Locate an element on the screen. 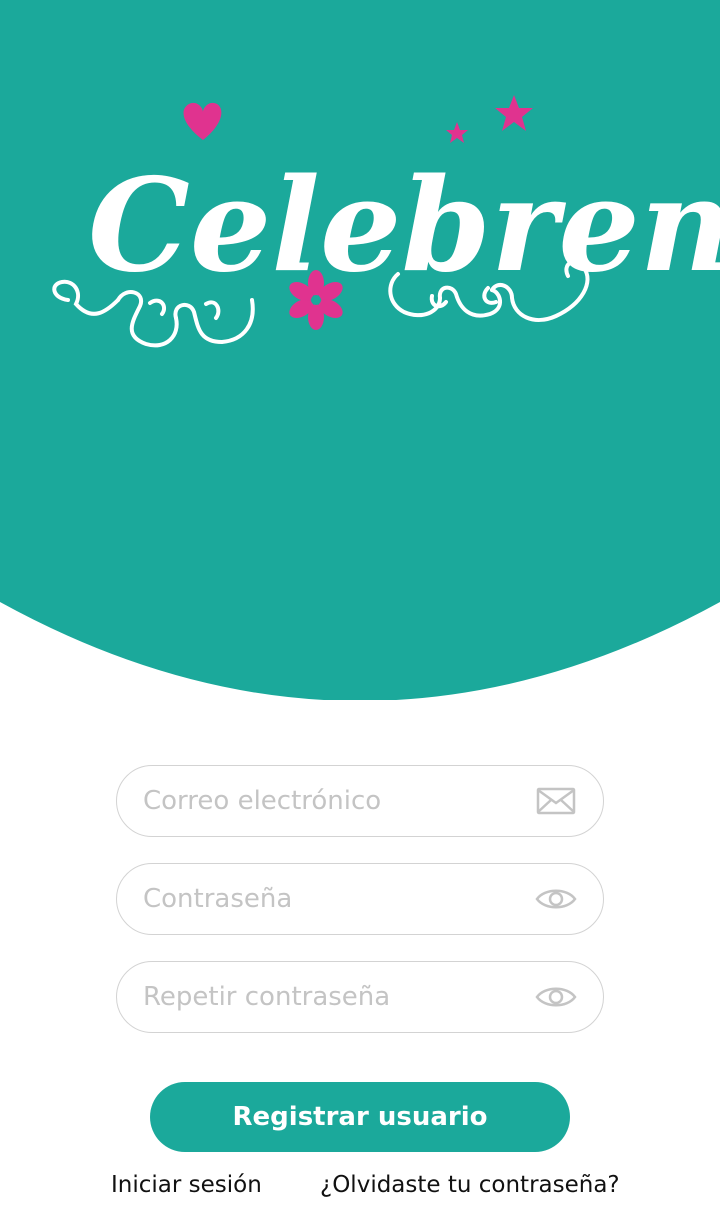 The height and width of the screenshot is (1213, 720). repeat-password-field-container is located at coordinates (360, 997).